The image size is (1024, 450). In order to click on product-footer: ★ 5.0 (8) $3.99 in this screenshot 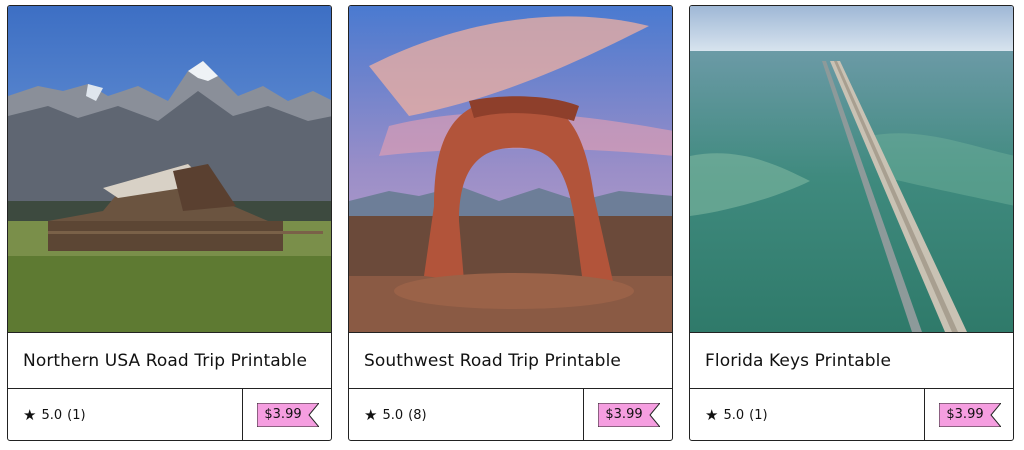, I will do `click(510, 414)`.